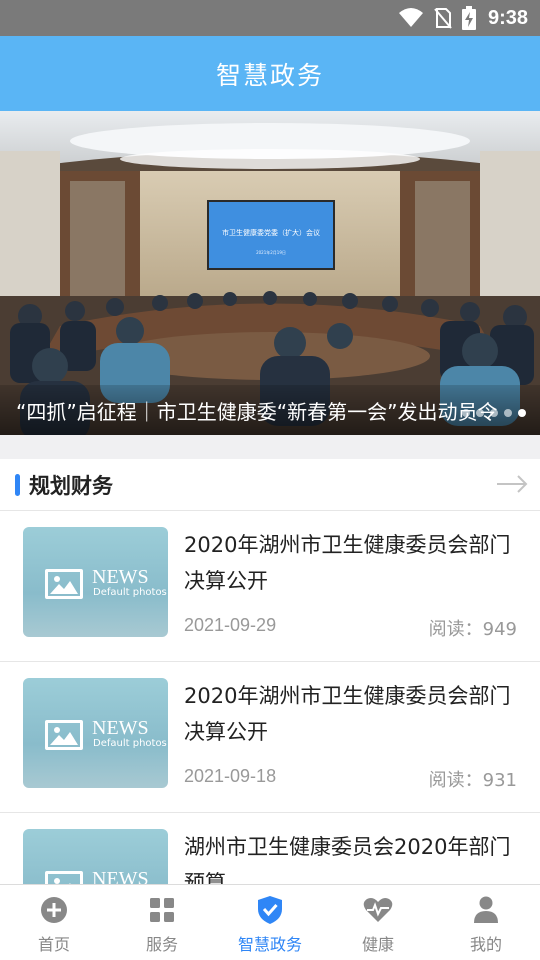 This screenshot has height=960, width=540. I want to click on list-item: NEWS Default photos 湖州市卫生健康委员会2020年部门预算, so click(270, 848).